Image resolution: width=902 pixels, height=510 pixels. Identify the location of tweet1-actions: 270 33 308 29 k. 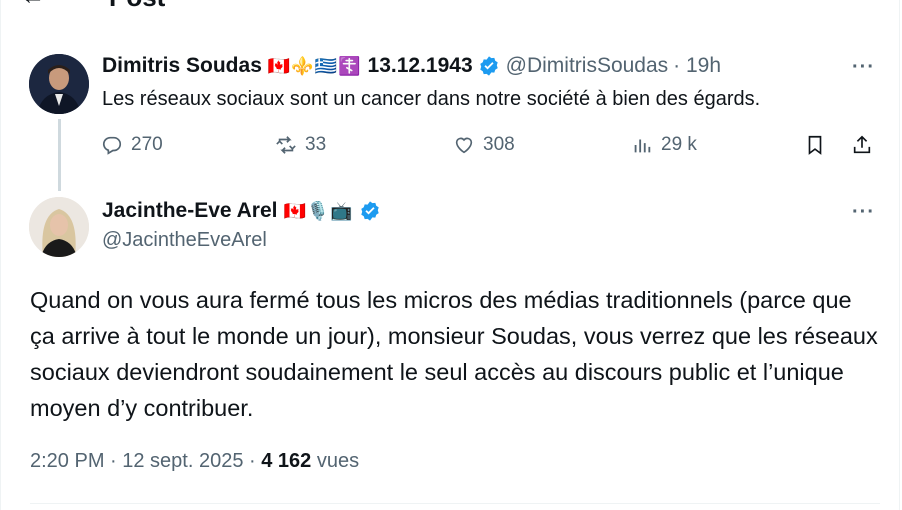
(491, 149).